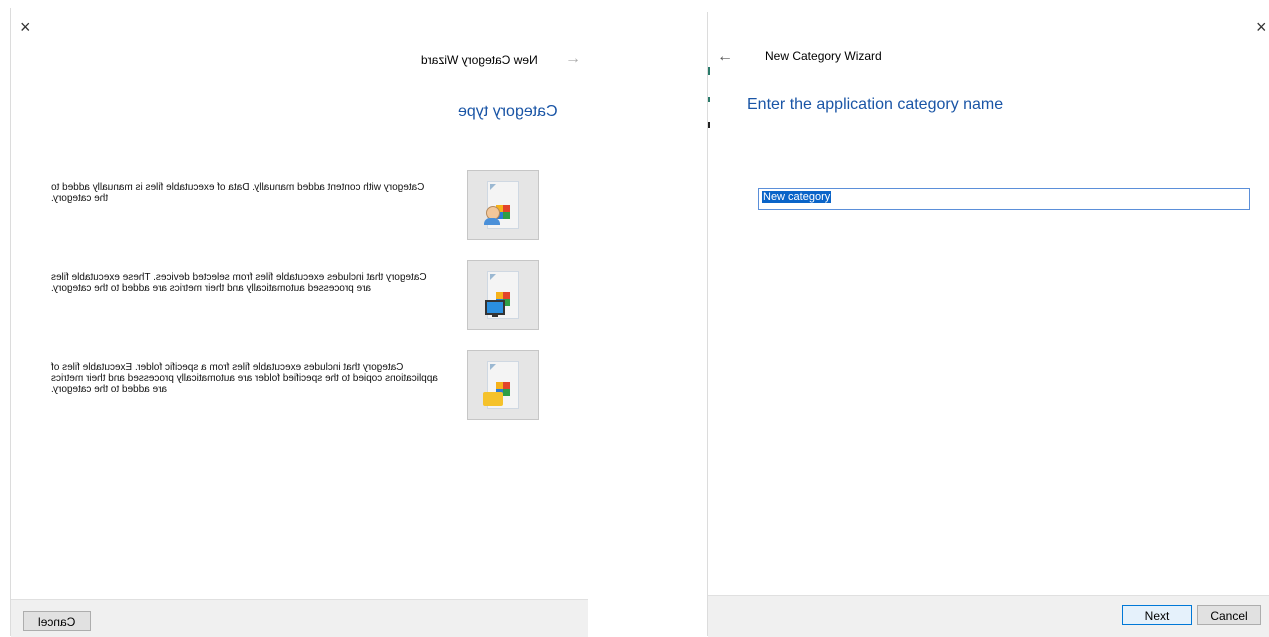 The image size is (1269, 637). I want to click on manual-category-icon, so click(503, 205).